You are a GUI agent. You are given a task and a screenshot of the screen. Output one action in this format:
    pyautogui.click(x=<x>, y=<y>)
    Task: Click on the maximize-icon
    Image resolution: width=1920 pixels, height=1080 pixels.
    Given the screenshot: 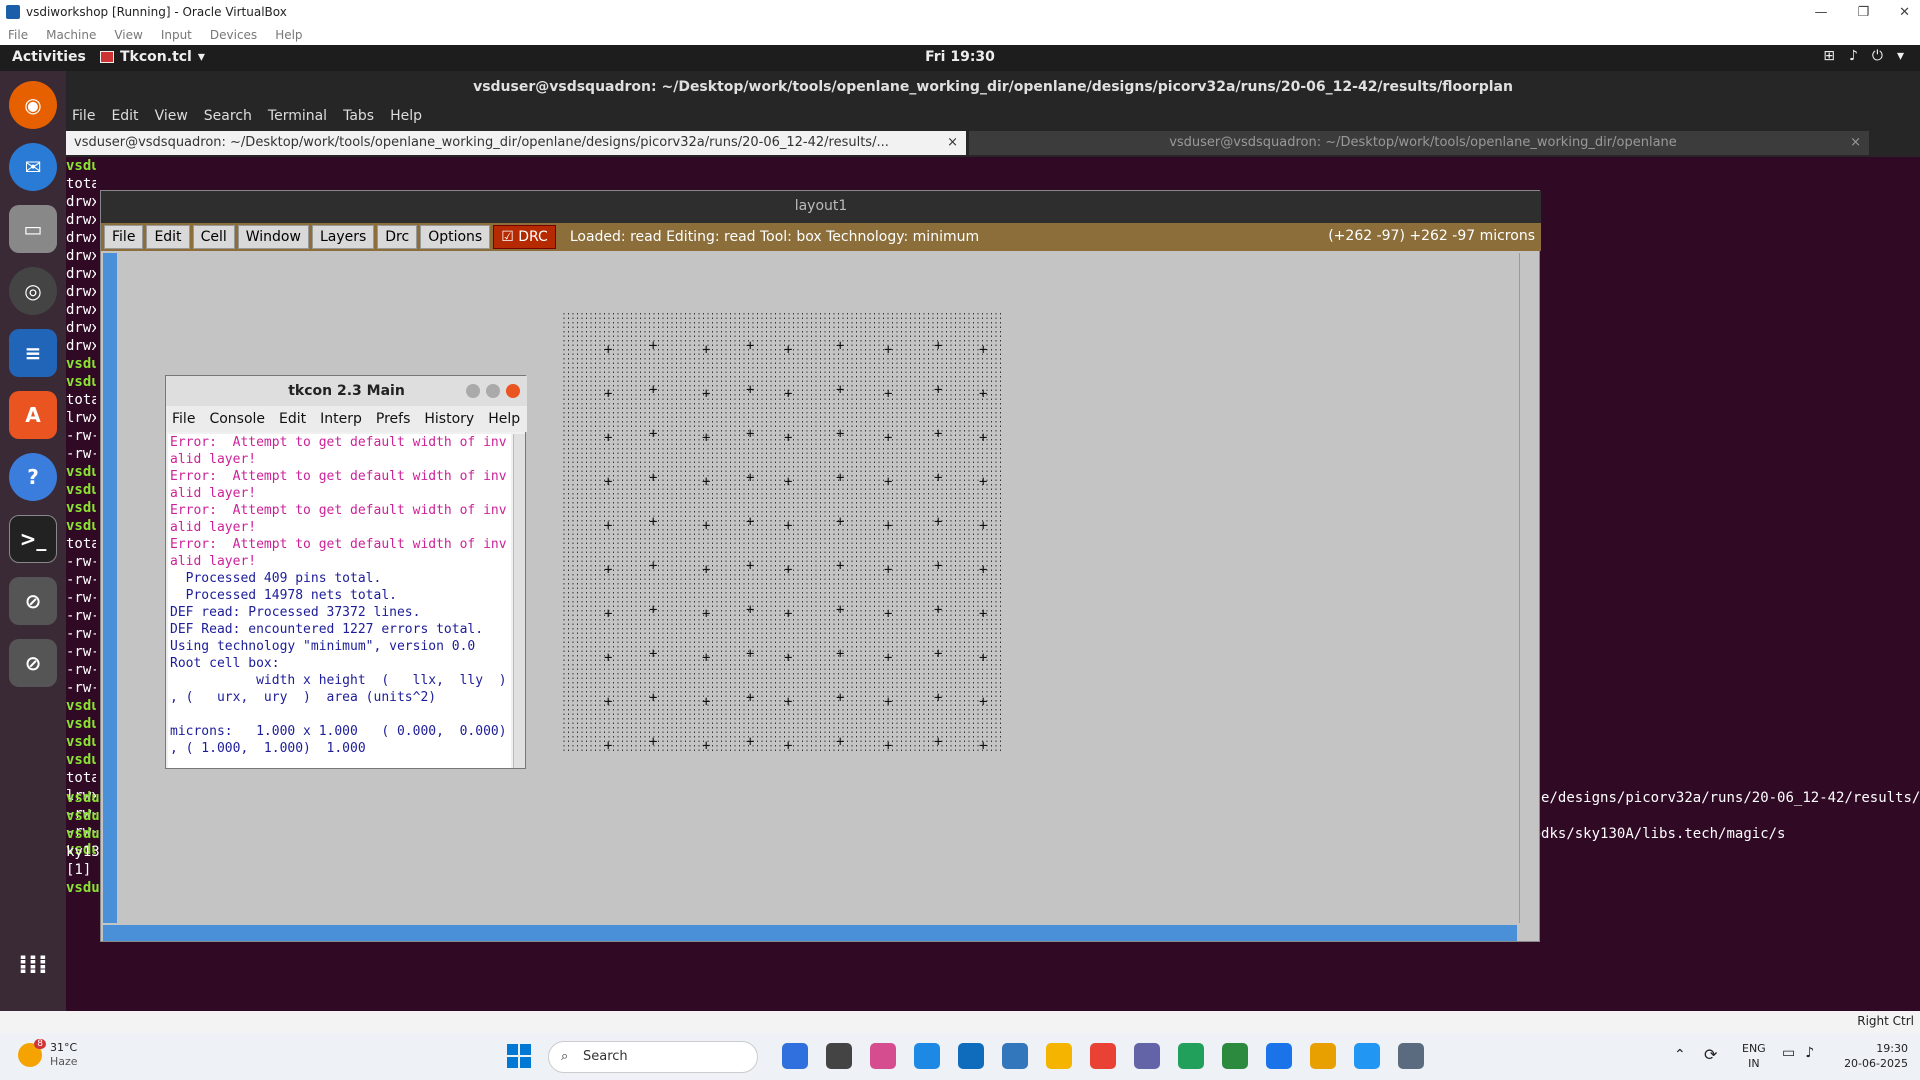 What is the action you would take?
    pyautogui.click(x=493, y=391)
    